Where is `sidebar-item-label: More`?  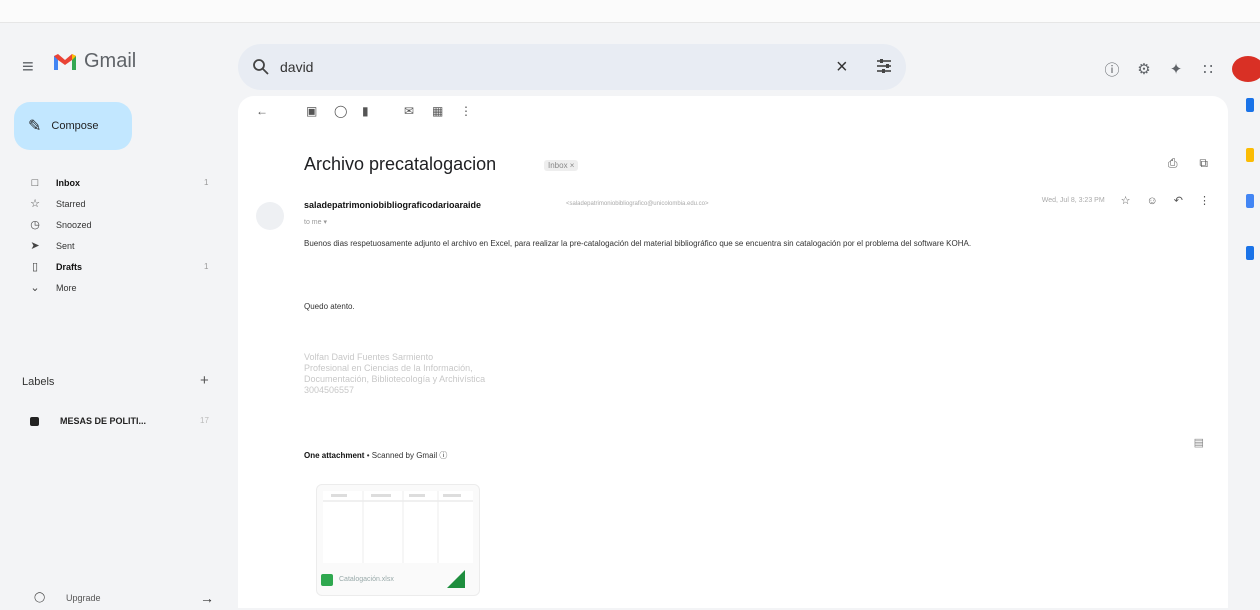 sidebar-item-label: More is located at coordinates (66, 287).